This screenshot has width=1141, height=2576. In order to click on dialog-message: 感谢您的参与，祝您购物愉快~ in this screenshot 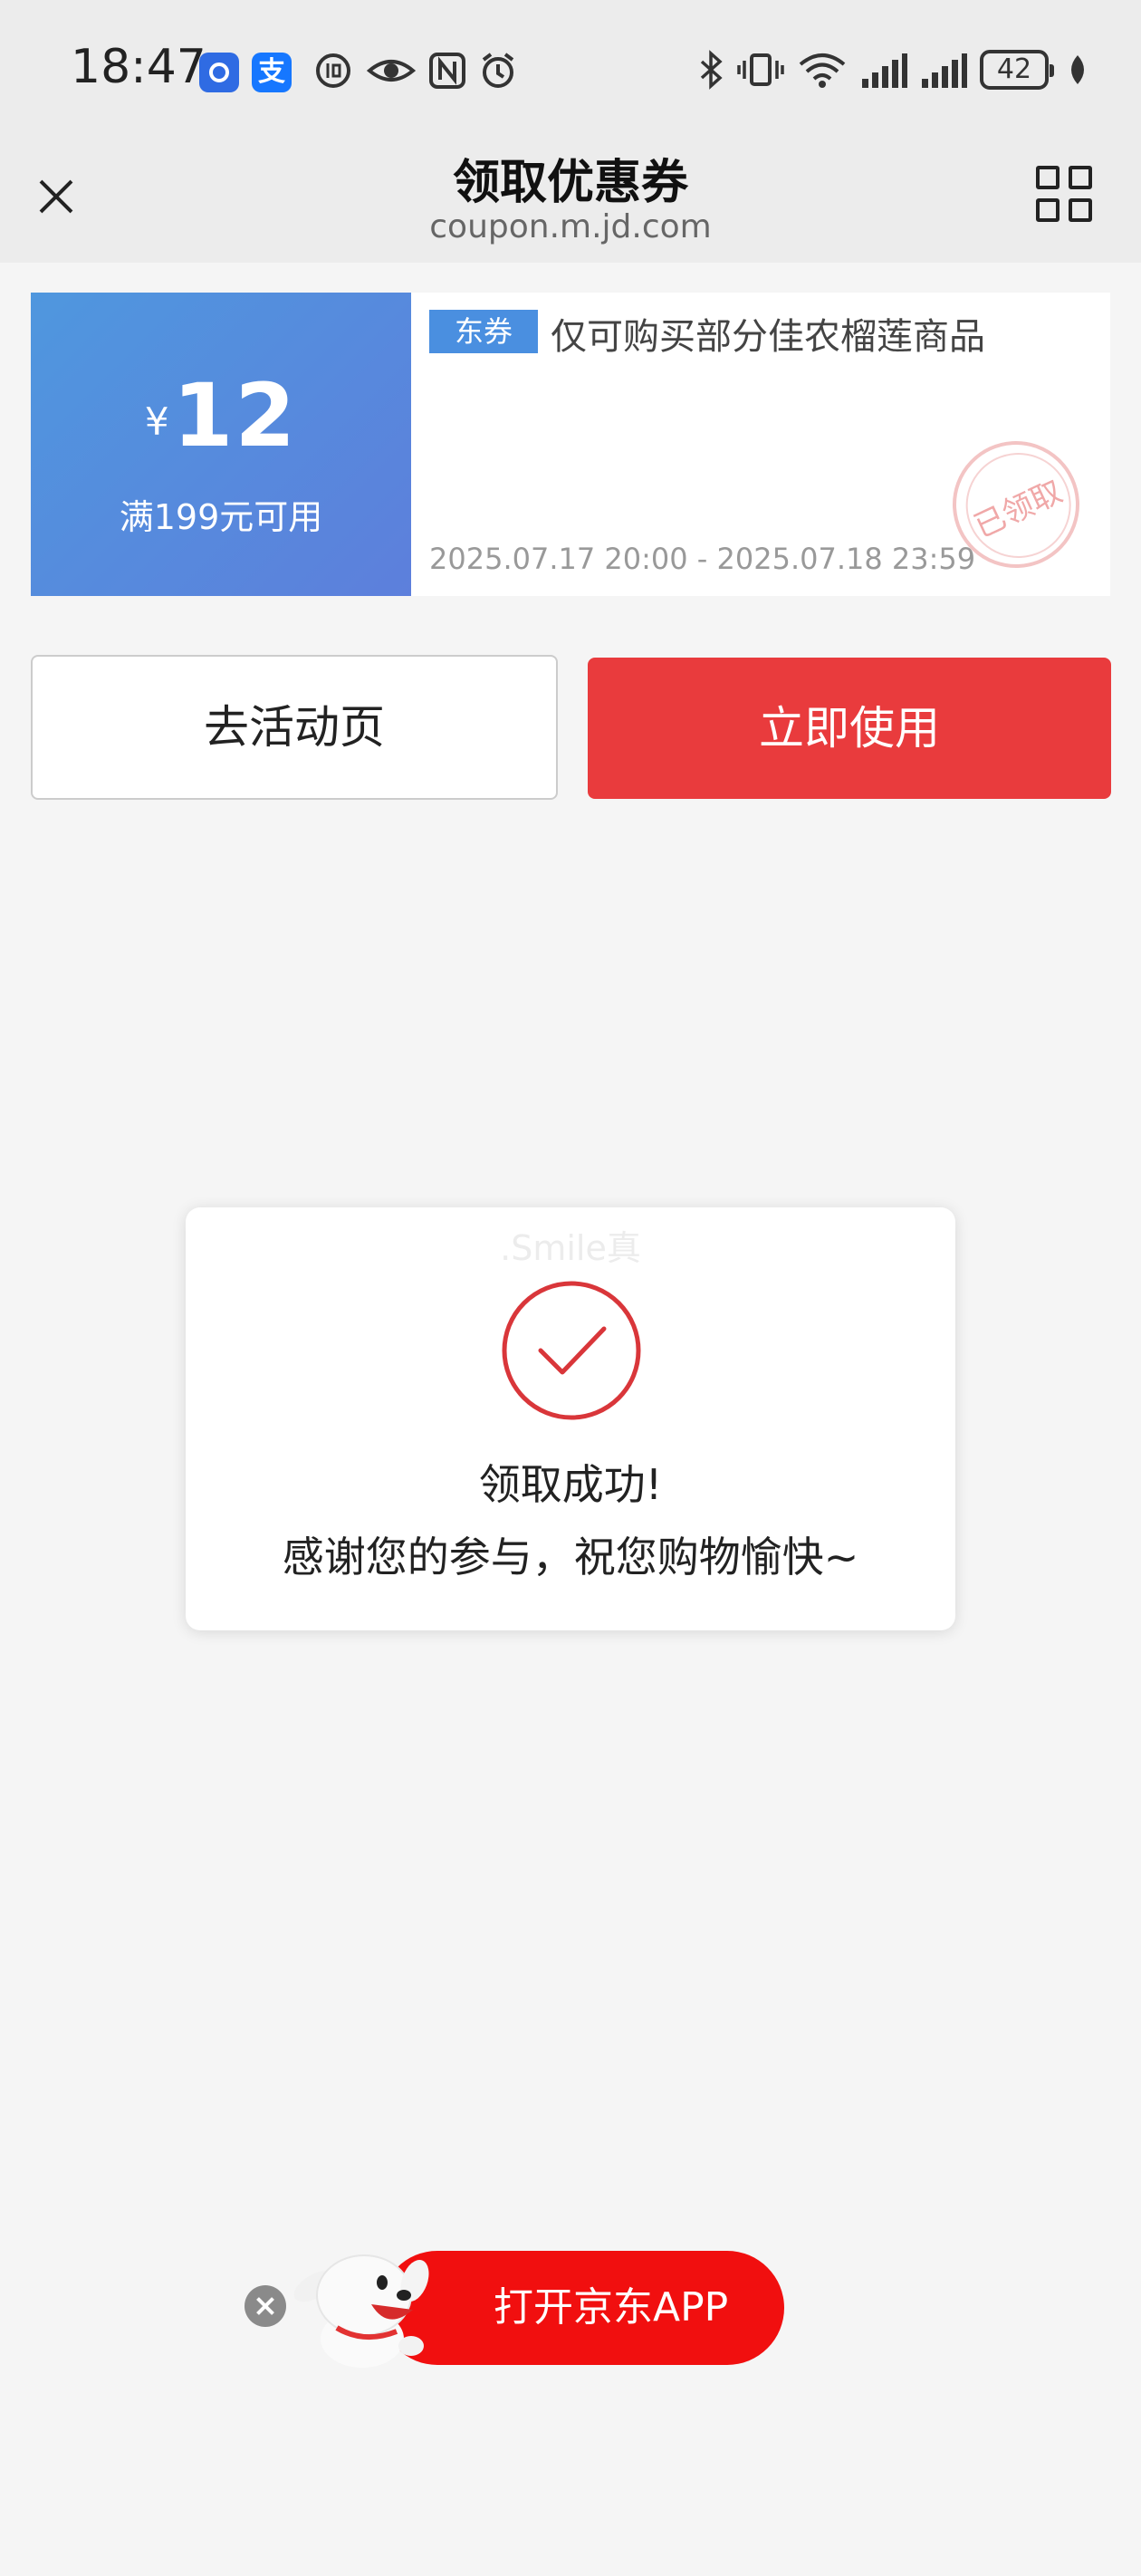, I will do `click(570, 1557)`.